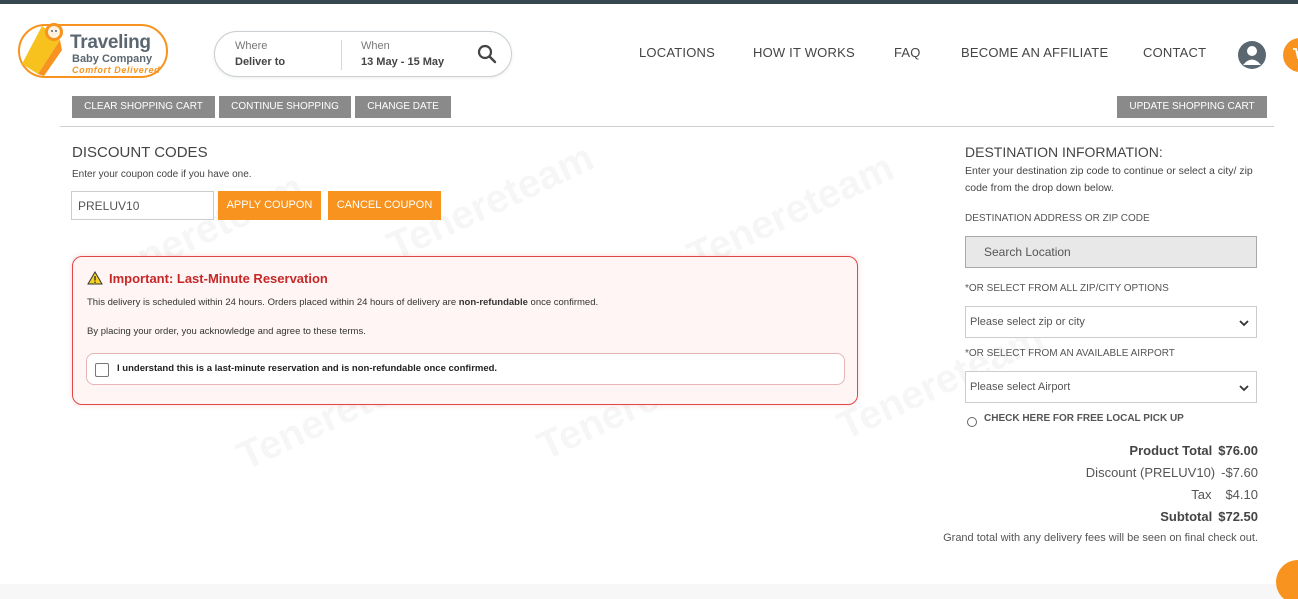  Describe the element at coordinates (1290, 55) in the screenshot. I see `cart-icon` at that location.